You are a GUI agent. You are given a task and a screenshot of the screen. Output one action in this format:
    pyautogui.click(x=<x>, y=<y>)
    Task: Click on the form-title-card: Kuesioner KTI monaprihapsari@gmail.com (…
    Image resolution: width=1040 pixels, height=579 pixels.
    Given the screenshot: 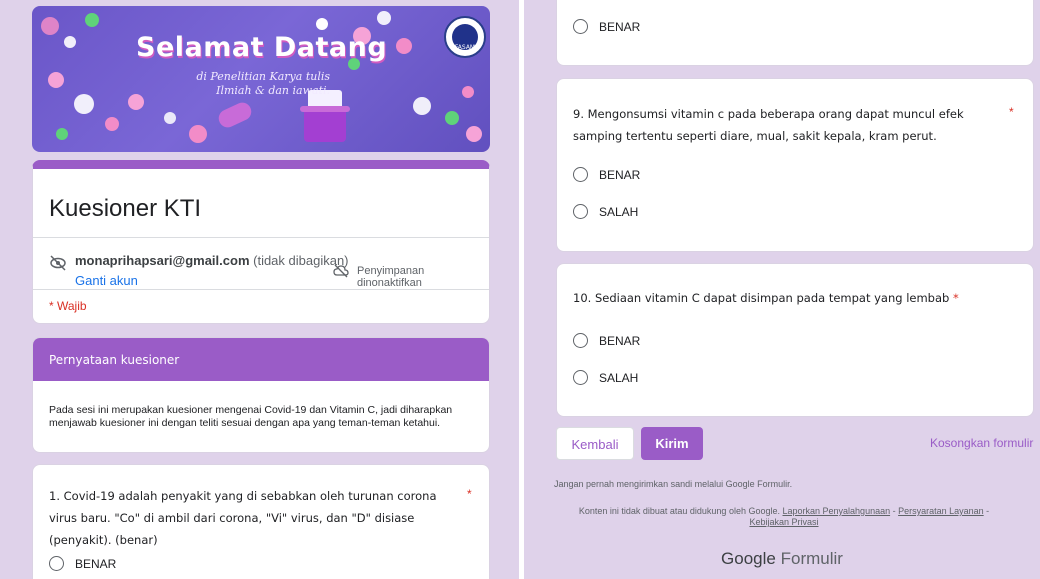 What is the action you would take?
    pyautogui.click(x=261, y=242)
    